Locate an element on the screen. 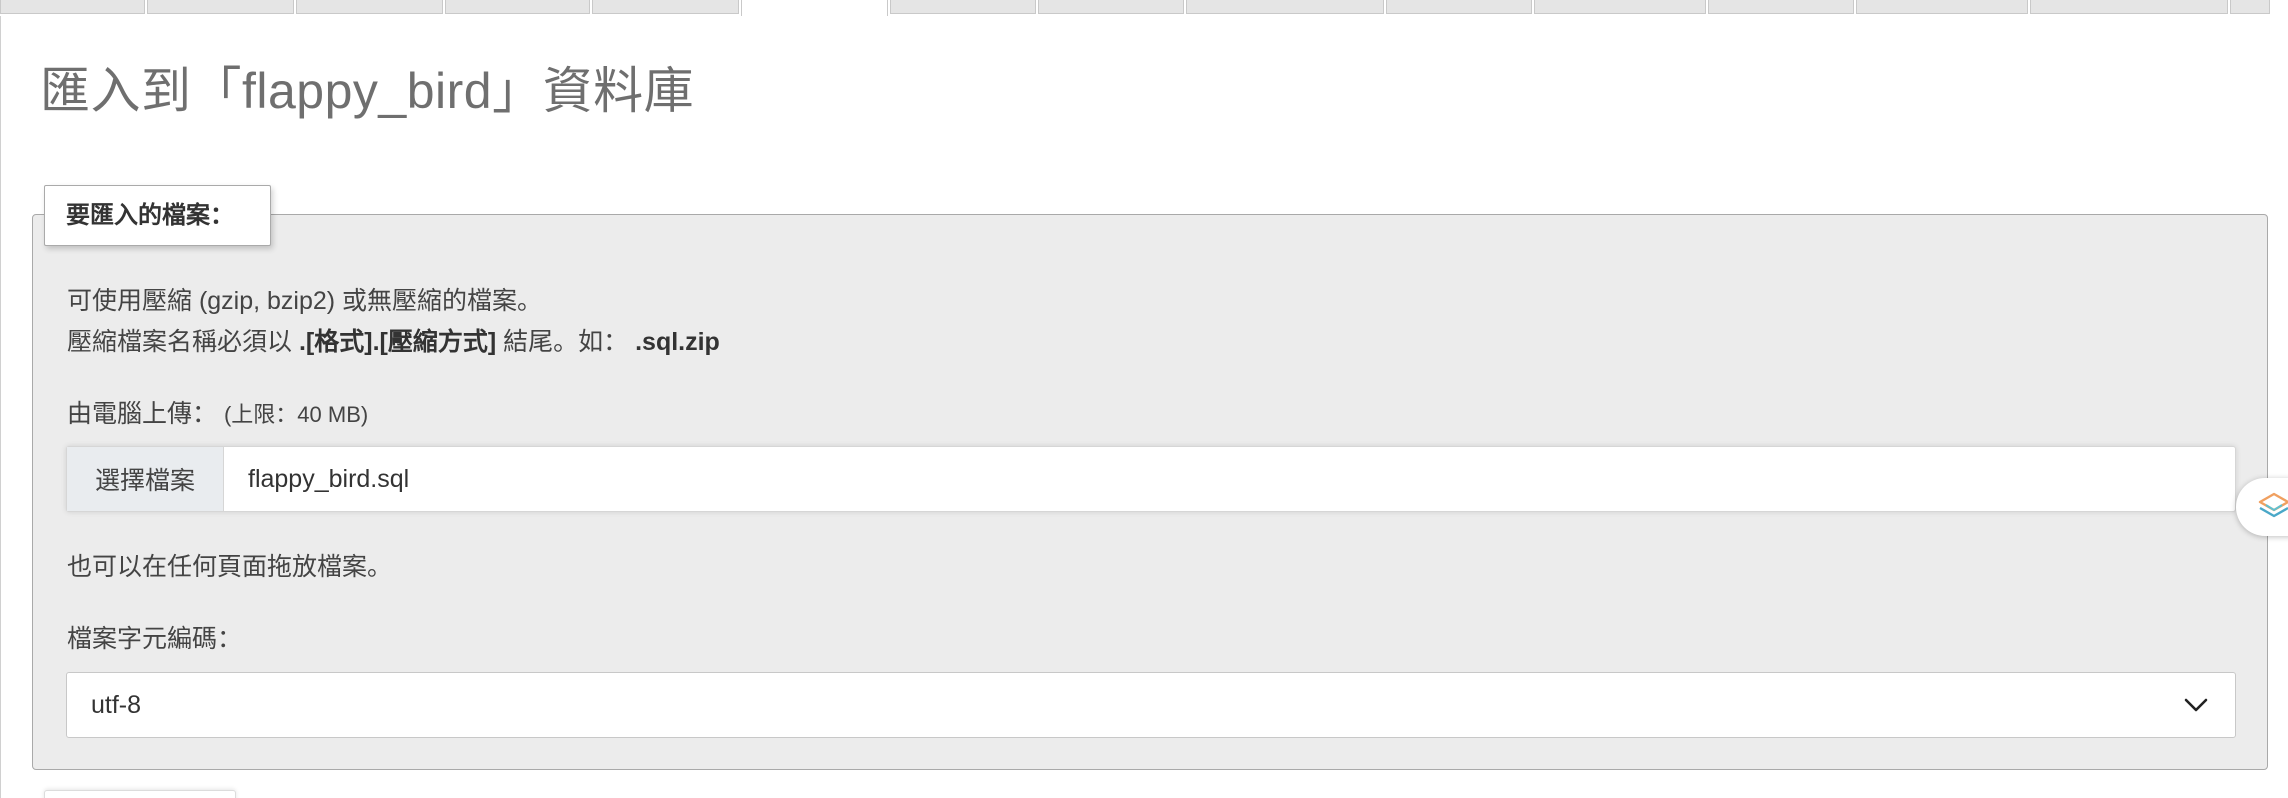 Image resolution: width=2288 pixels, height=798 pixels. selected-file-name: flappy_bird.sql is located at coordinates (329, 478).